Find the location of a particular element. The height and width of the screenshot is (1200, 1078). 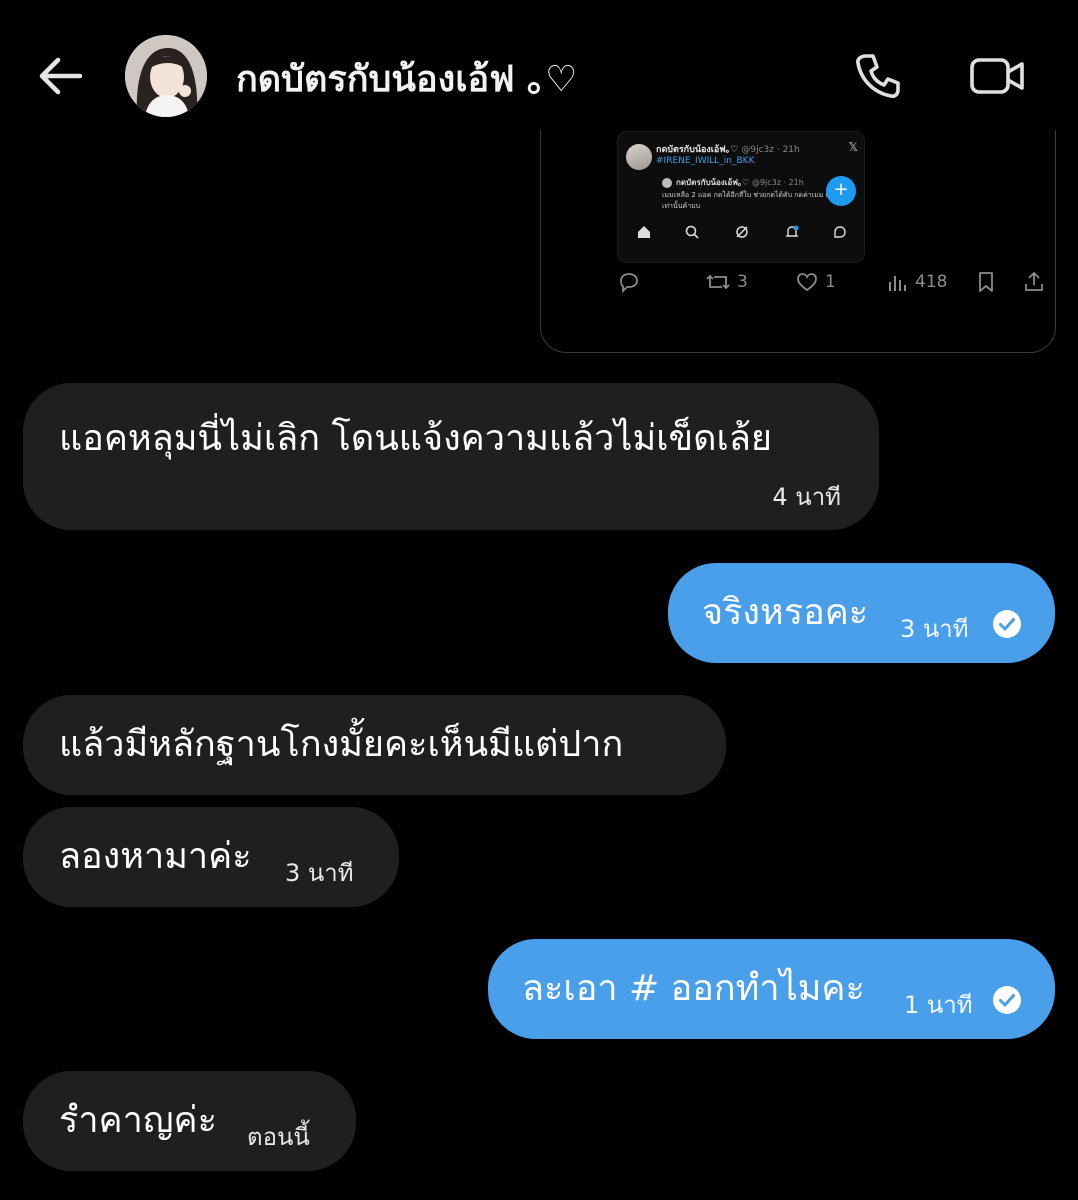

message-bubble-incoming: รำคาญค่ะ ตอนนี้ is located at coordinates (189, 1121).